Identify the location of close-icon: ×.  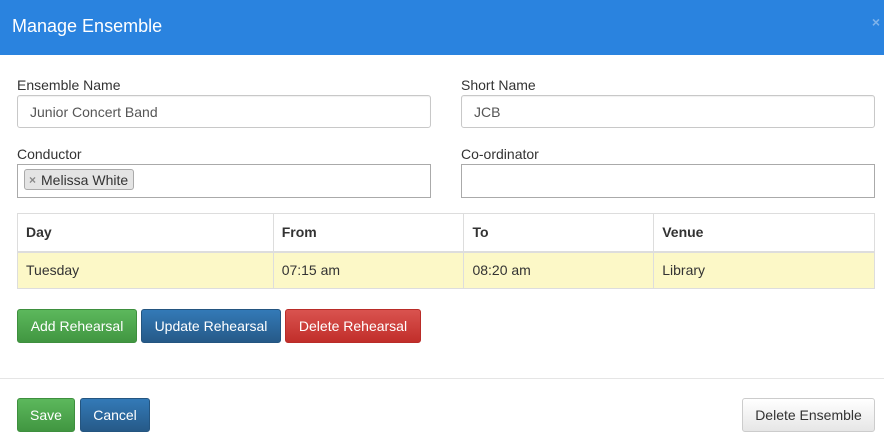
(876, 22).